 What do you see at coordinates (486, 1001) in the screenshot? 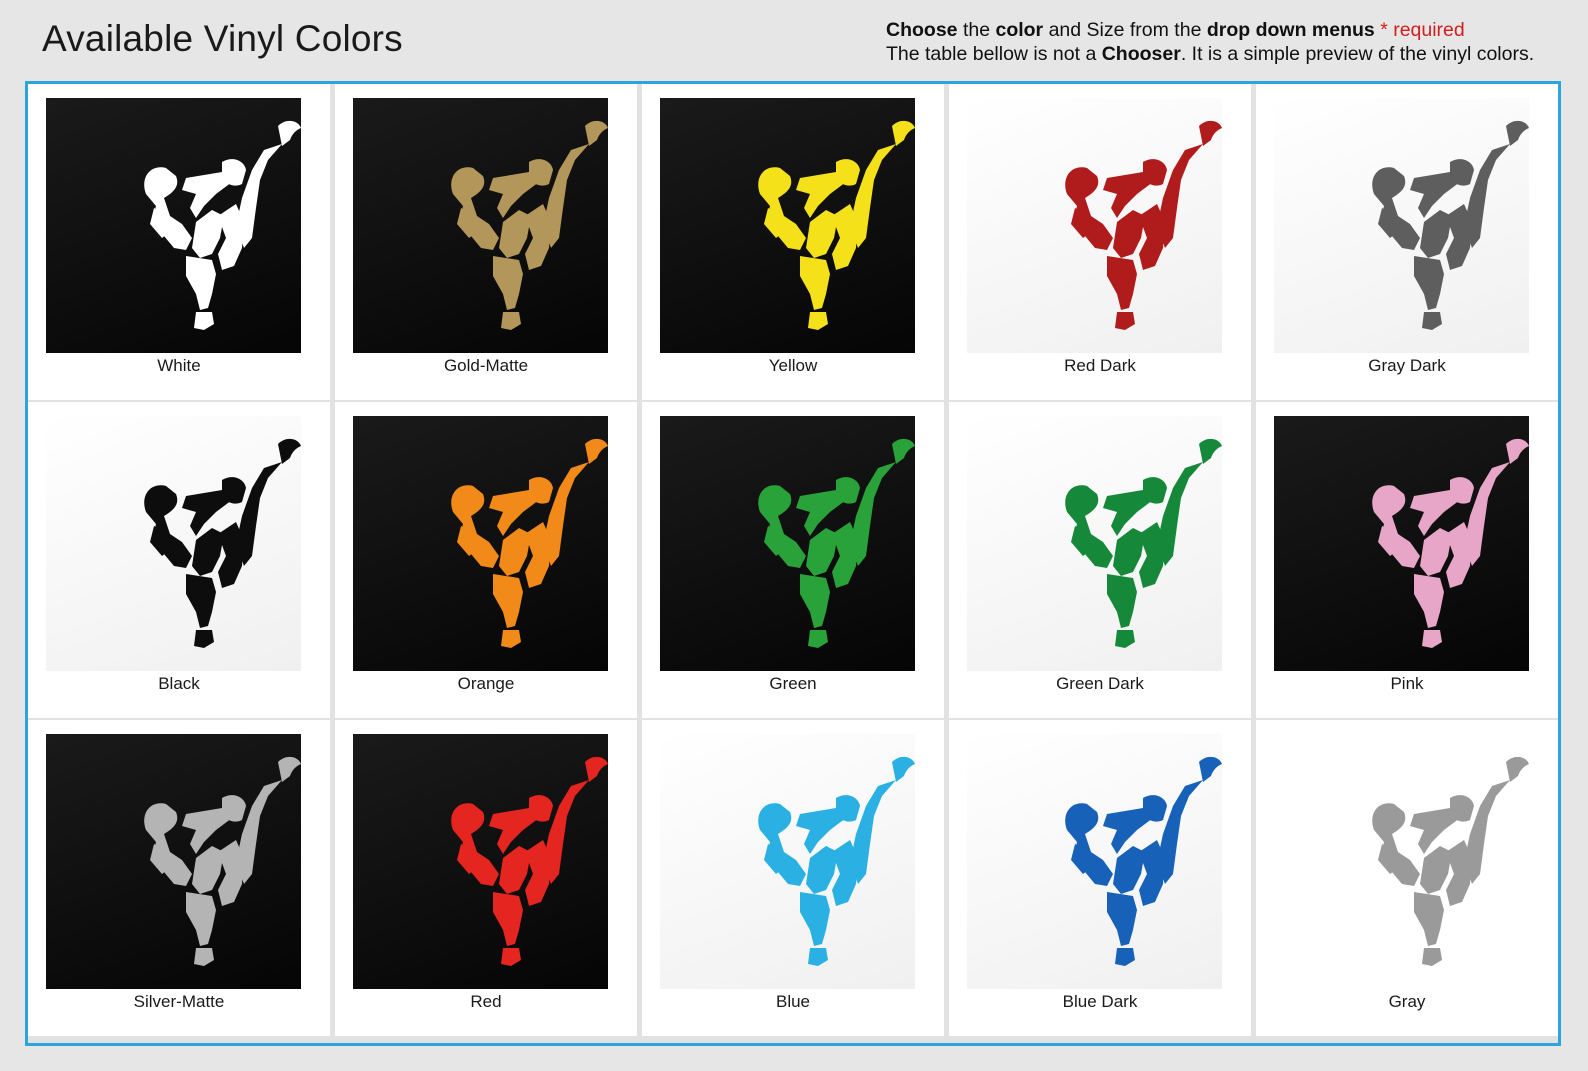
I see `swatch-label: Red` at bounding box center [486, 1001].